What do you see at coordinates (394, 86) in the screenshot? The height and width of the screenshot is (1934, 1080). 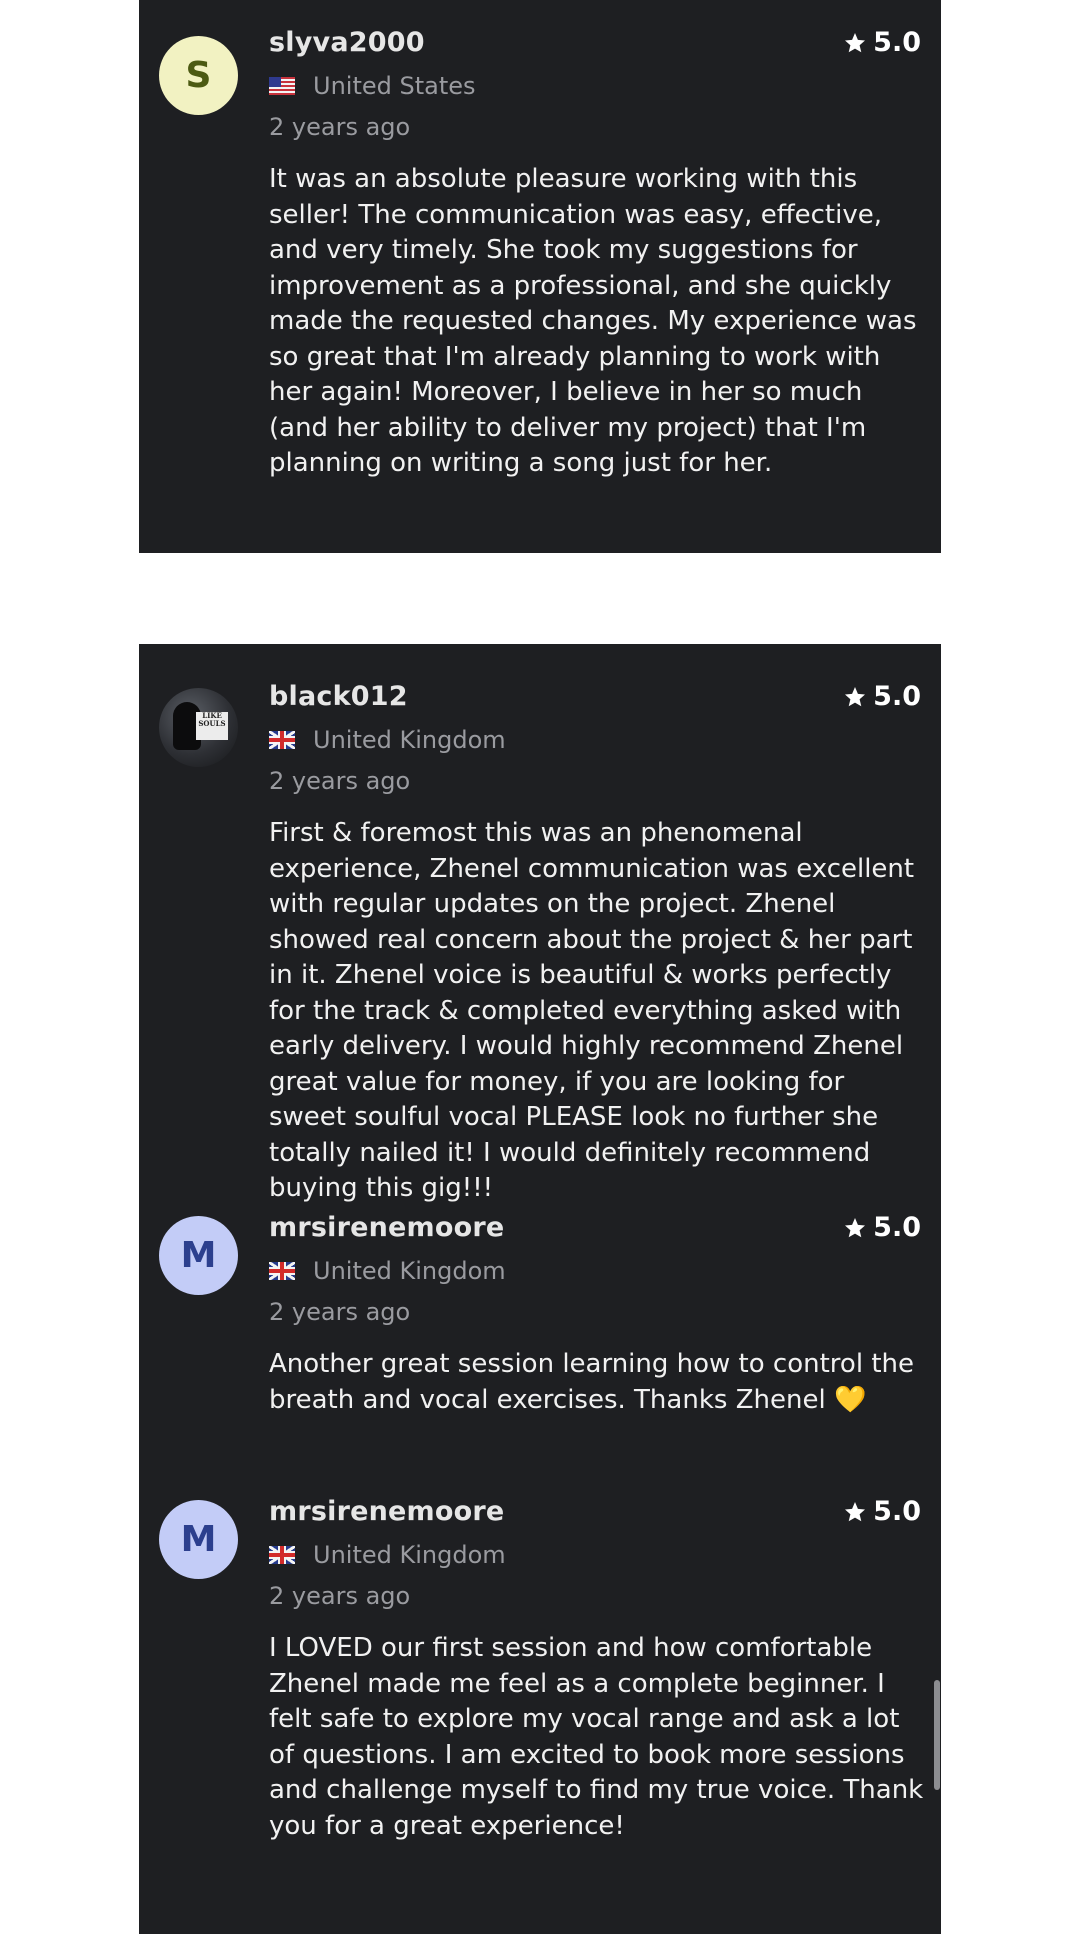 I see `country-name: United States` at bounding box center [394, 86].